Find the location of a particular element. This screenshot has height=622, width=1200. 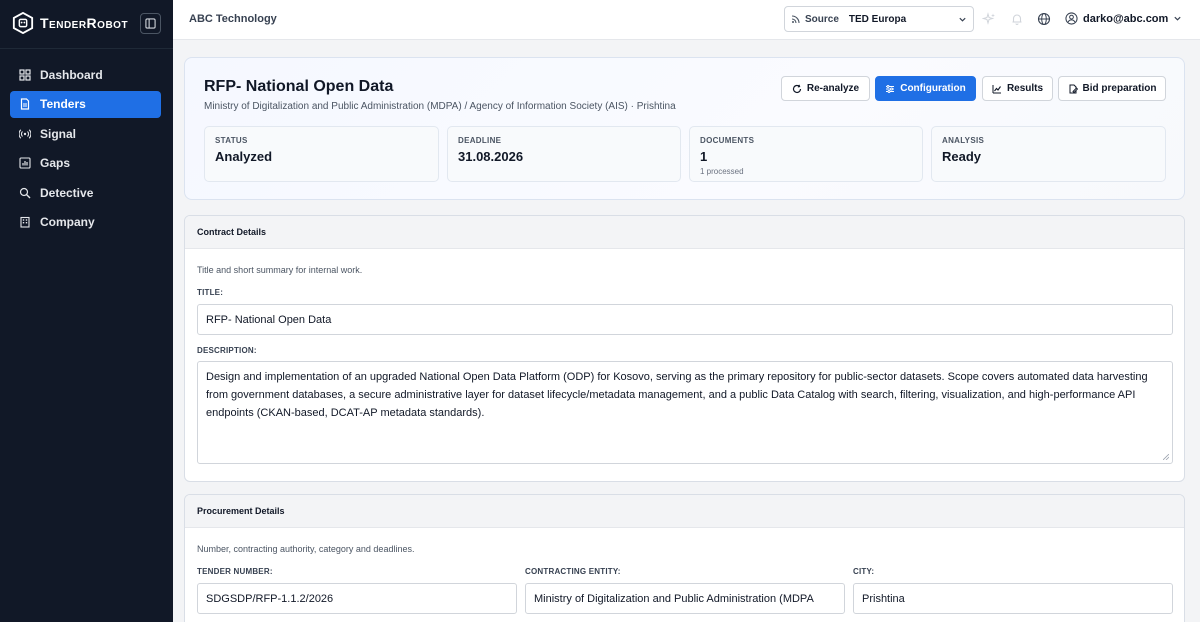

city-input: Prishtina is located at coordinates (1013, 598).